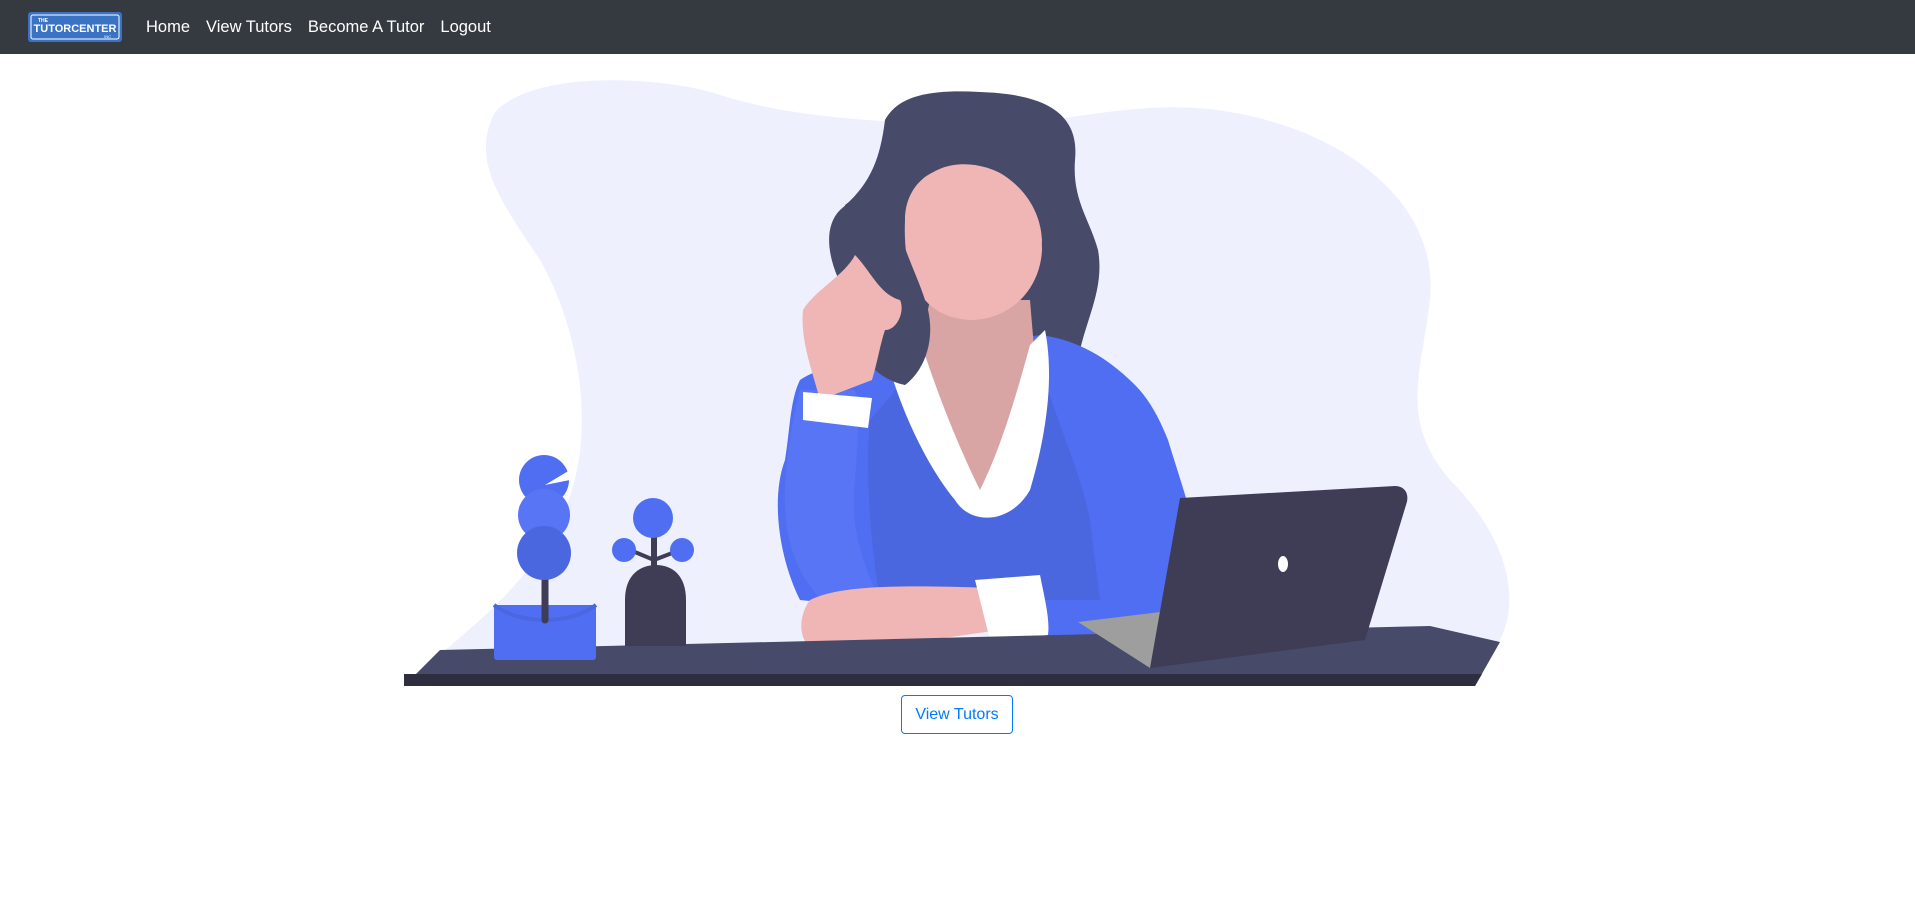 The width and height of the screenshot is (1915, 913). What do you see at coordinates (624, 550) in the screenshot?
I see `plant2-leaf-left` at bounding box center [624, 550].